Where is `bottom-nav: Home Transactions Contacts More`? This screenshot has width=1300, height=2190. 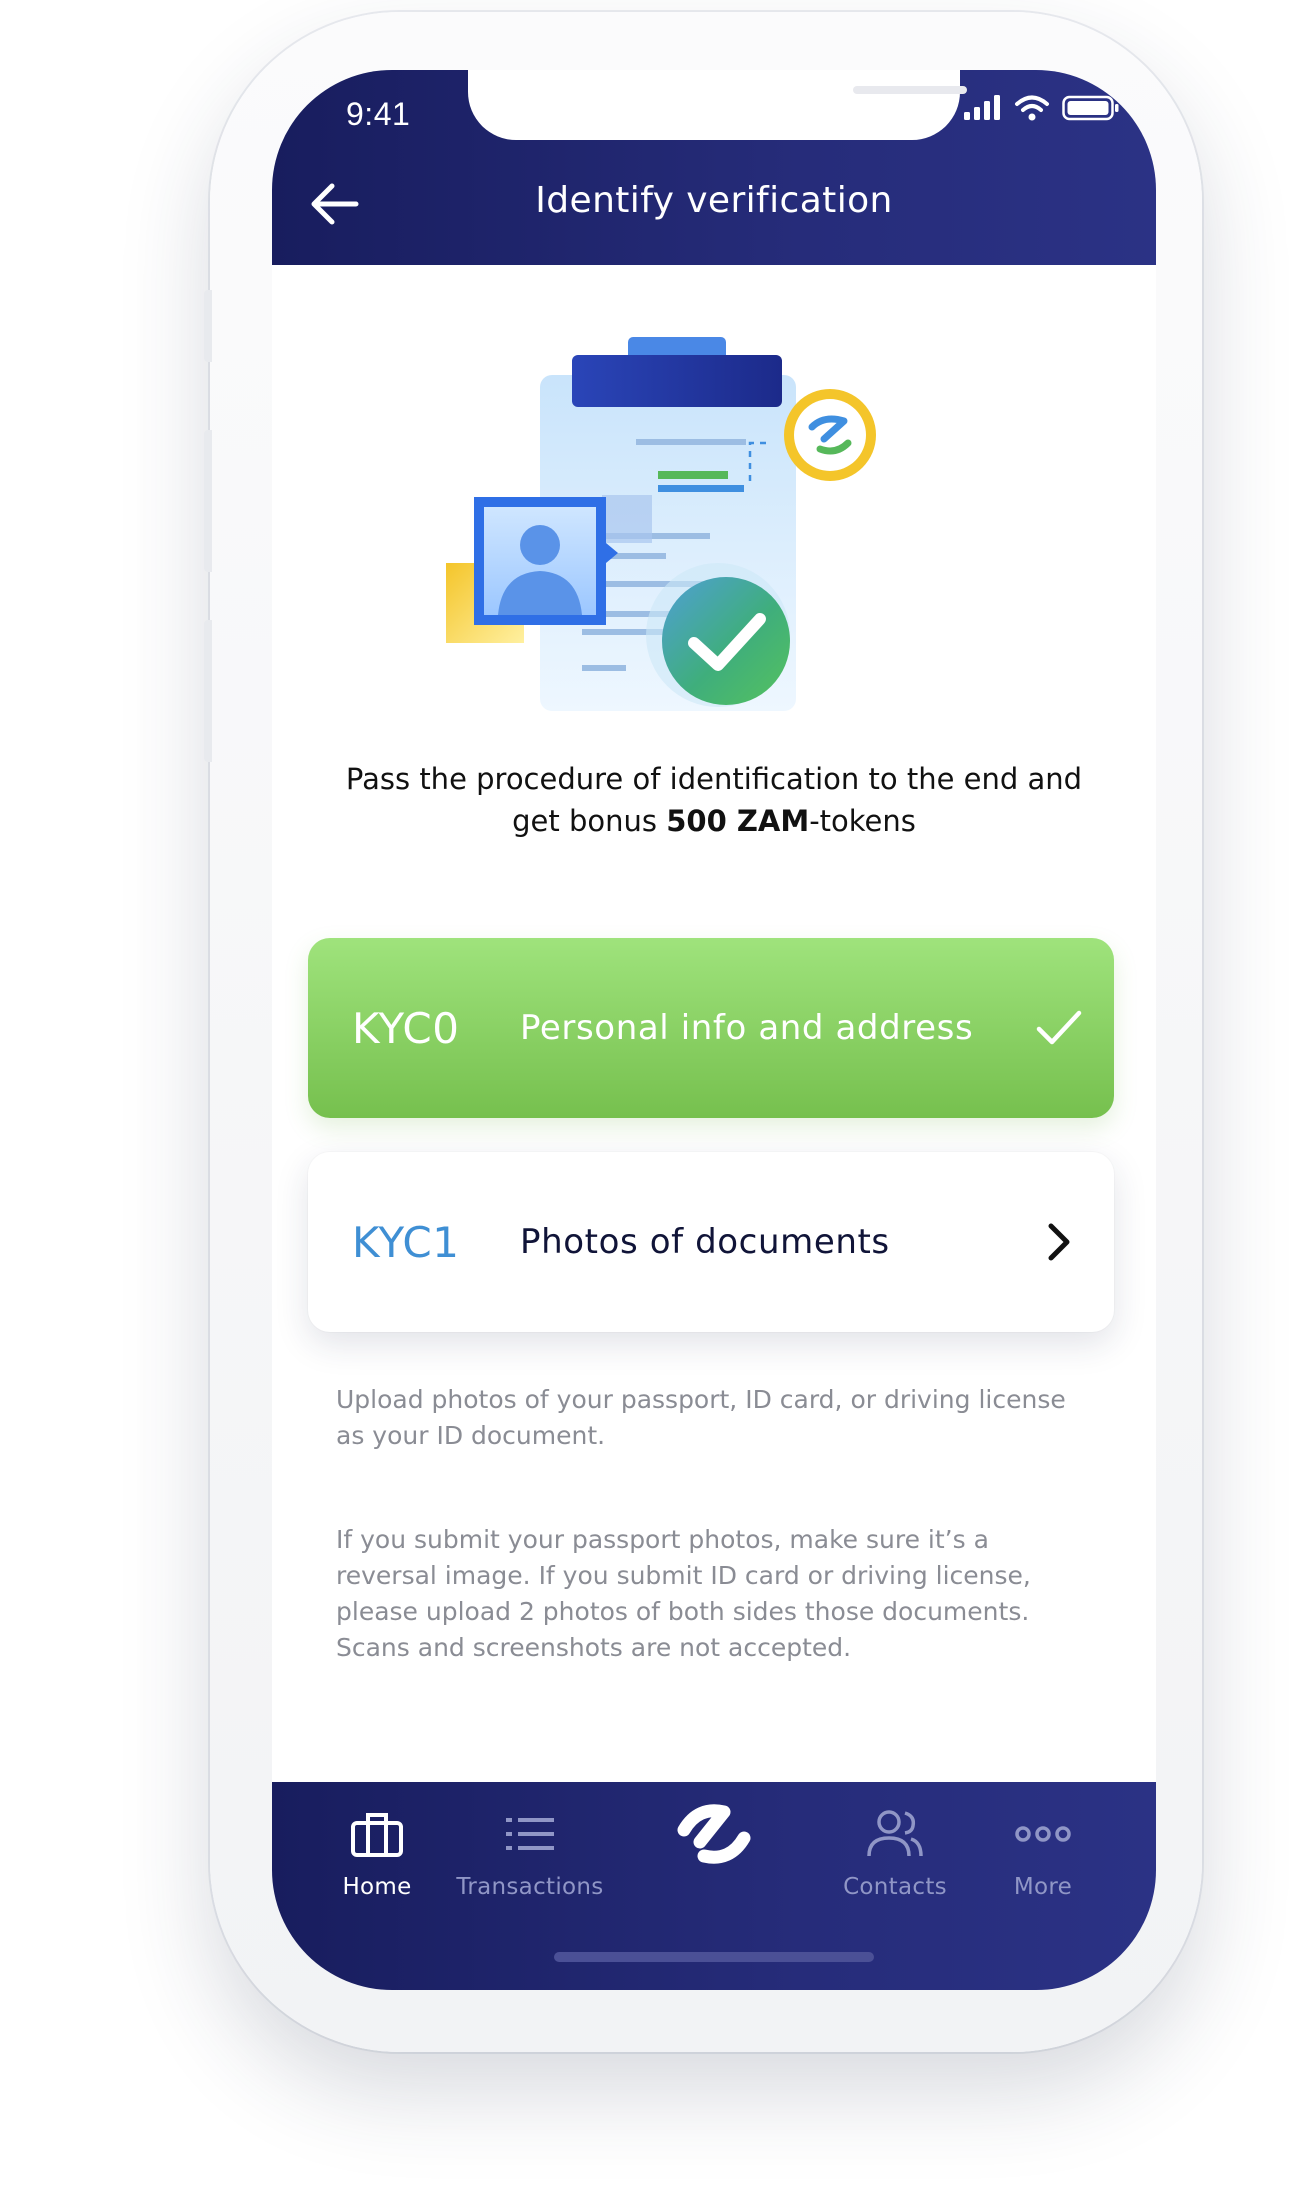 bottom-nav: Home Transactions Contacts More is located at coordinates (714, 1886).